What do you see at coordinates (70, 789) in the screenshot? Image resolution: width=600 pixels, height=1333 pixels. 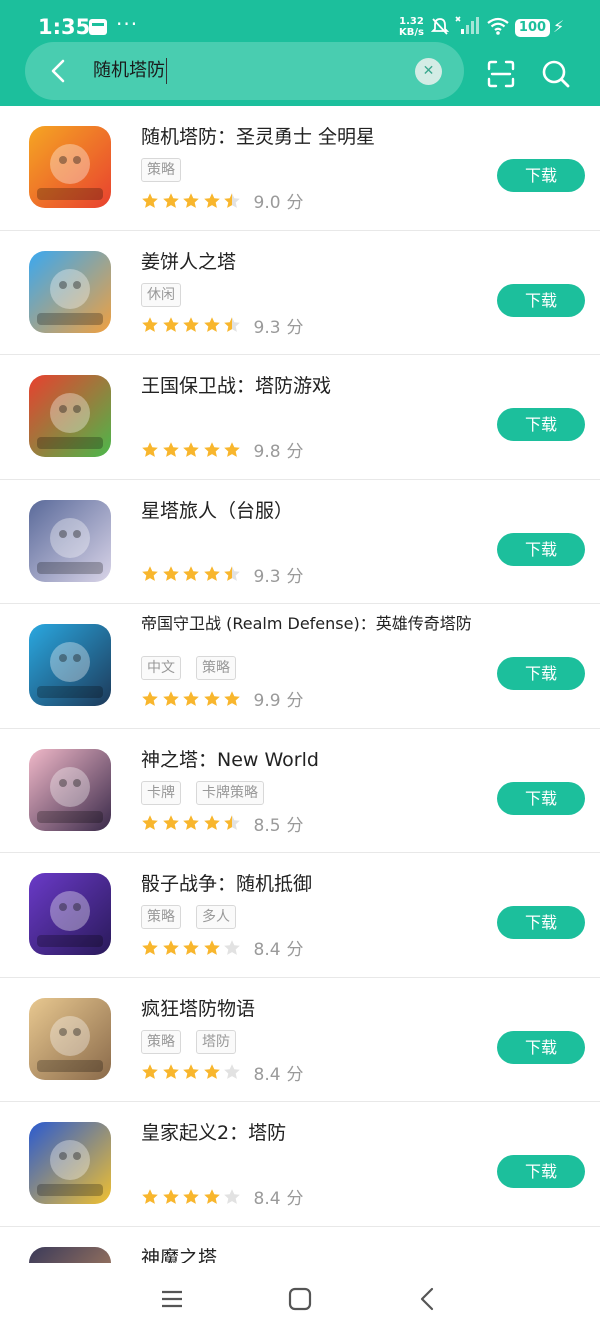 I see `netmarble-icon` at bounding box center [70, 789].